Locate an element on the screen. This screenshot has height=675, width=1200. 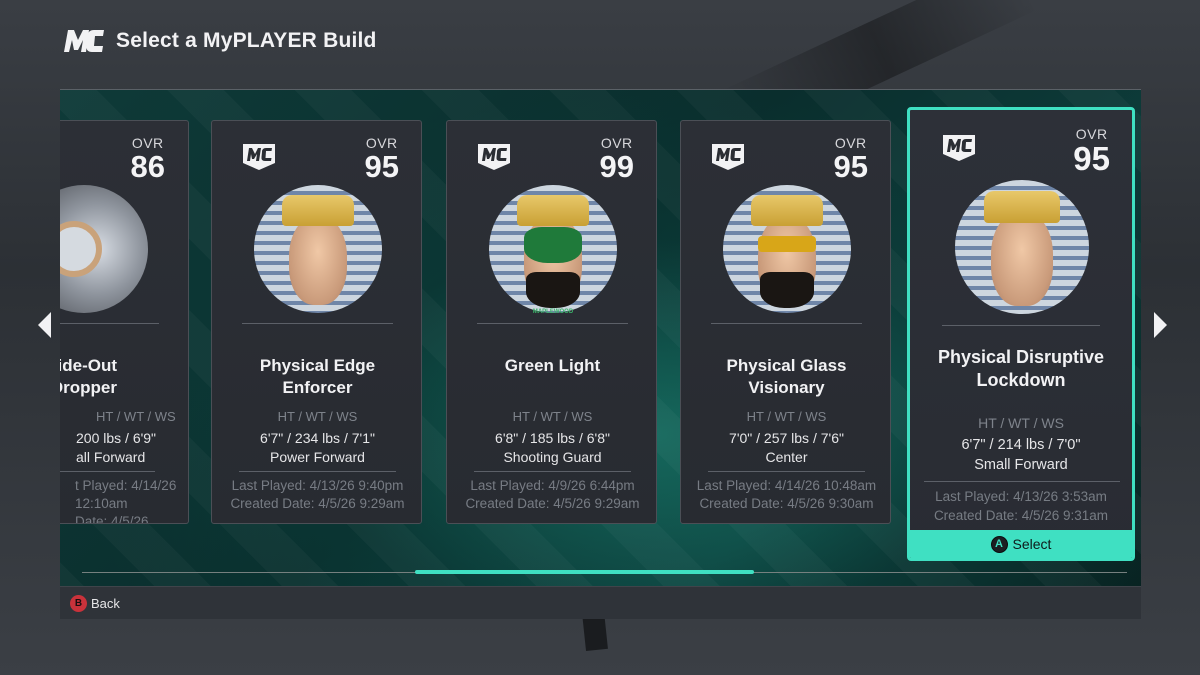
back-button: B Back is located at coordinates (95, 603).